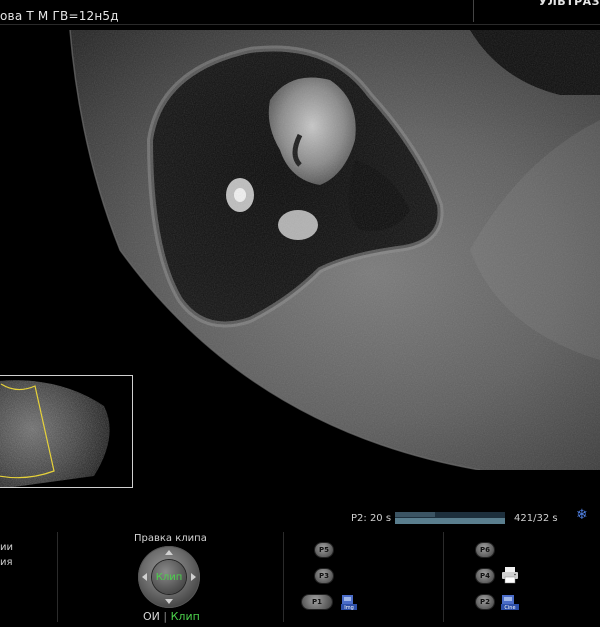  Describe the element at coordinates (144, 577) in the screenshot. I see `dial-left-arrow-icon` at that location.